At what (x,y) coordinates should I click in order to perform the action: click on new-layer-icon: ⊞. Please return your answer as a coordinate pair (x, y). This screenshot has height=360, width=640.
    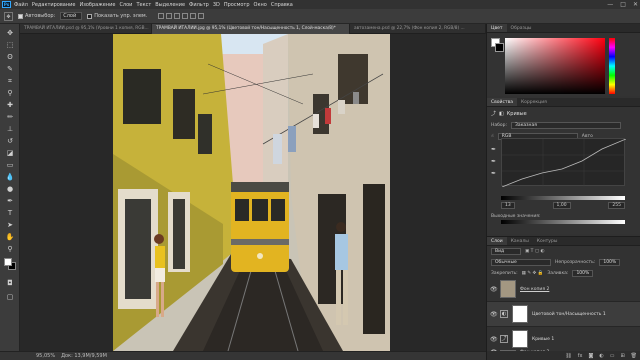
    Looking at the image, I should click on (622, 356).